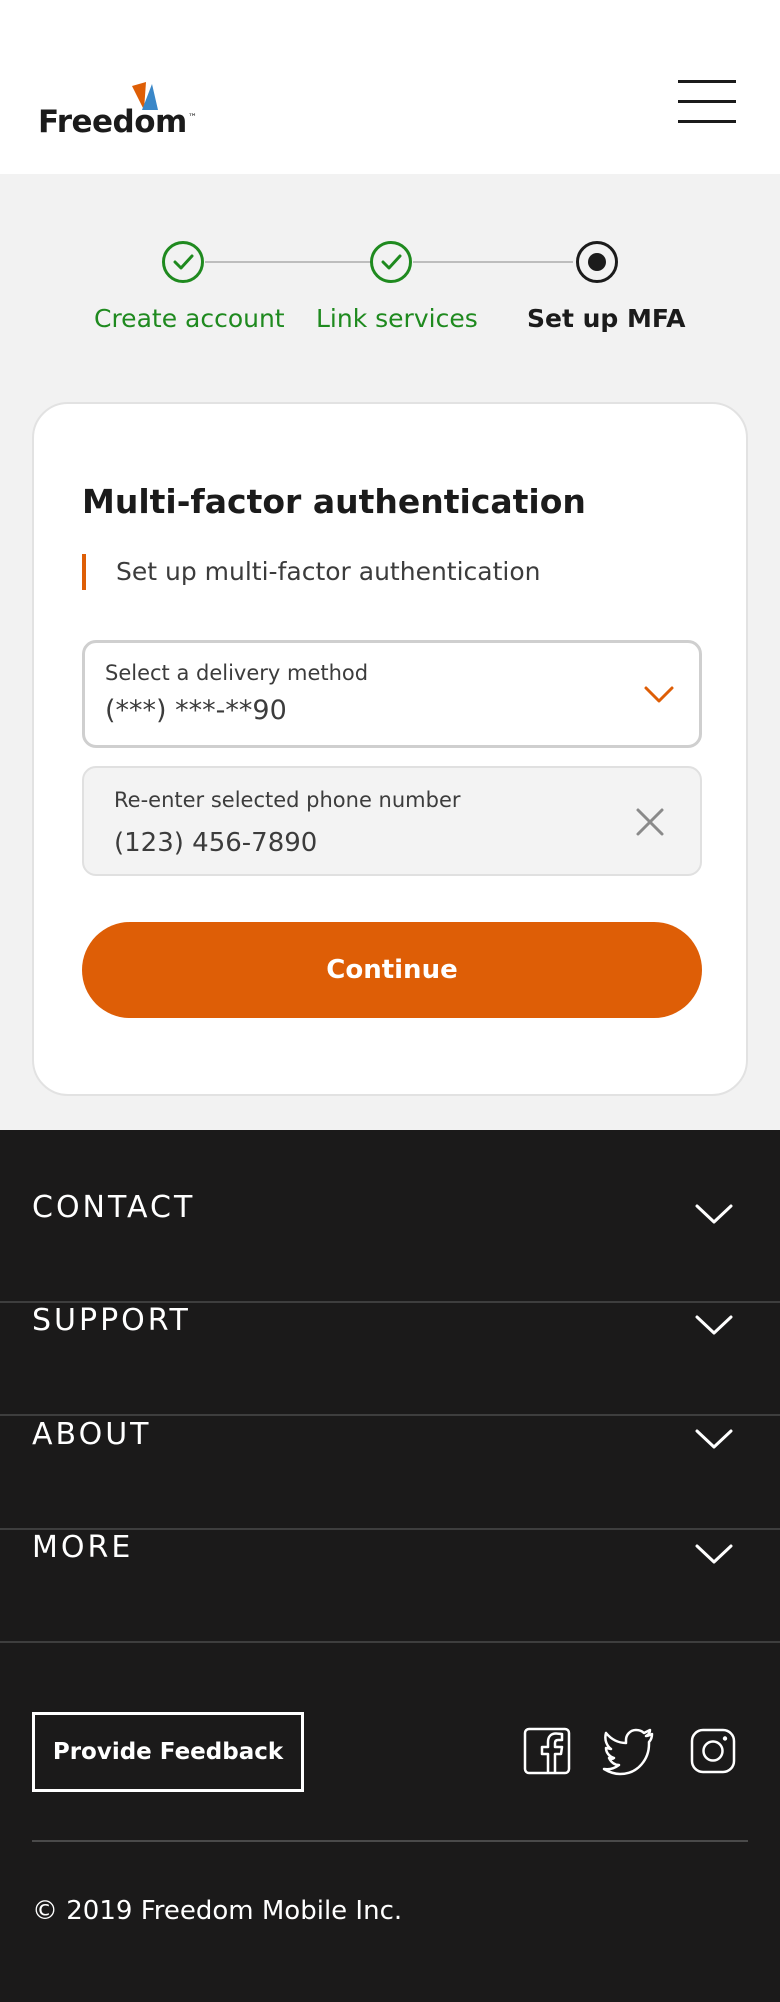 Image resolution: width=780 pixels, height=2002 pixels. Describe the element at coordinates (334, 501) in the screenshot. I see `card-title: Multi-factor authentication` at that location.